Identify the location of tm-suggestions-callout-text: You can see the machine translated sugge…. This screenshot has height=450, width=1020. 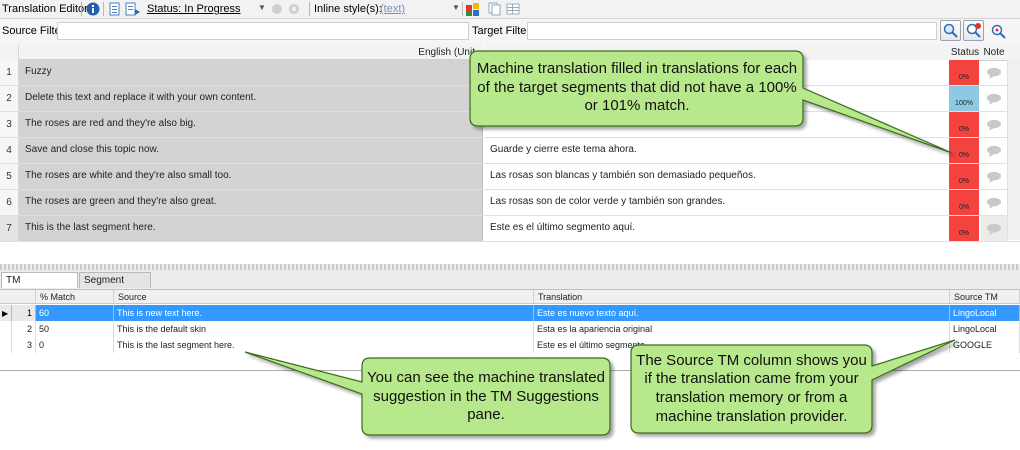
(486, 396).